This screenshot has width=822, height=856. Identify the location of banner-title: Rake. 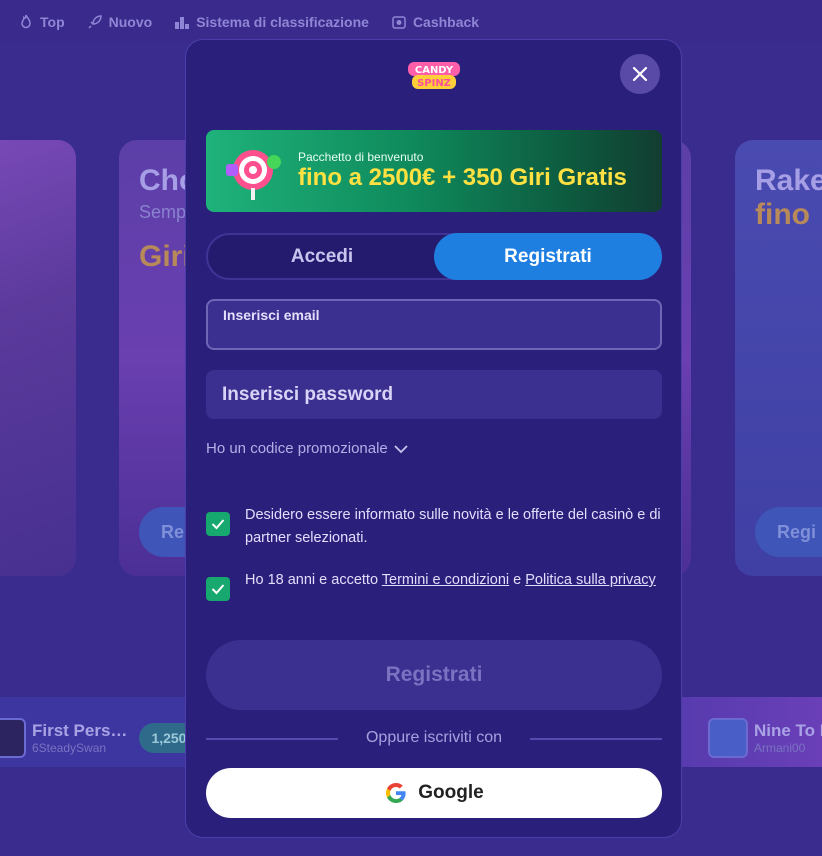
(788, 180).